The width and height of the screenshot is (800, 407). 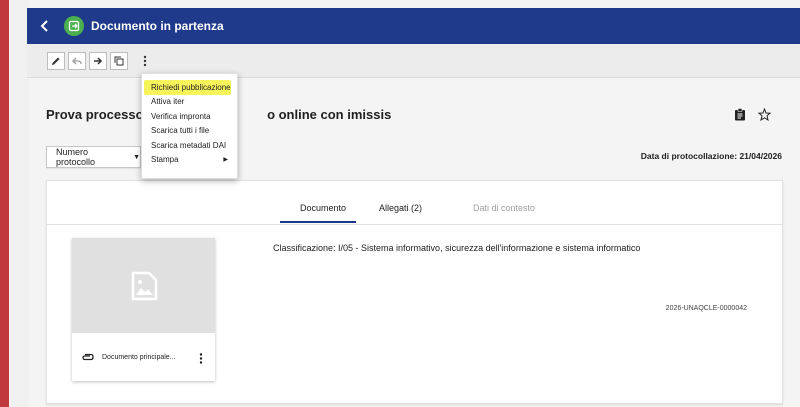 I want to click on menu-item-verifica-impronta: Verifica impronta, so click(x=189, y=116).